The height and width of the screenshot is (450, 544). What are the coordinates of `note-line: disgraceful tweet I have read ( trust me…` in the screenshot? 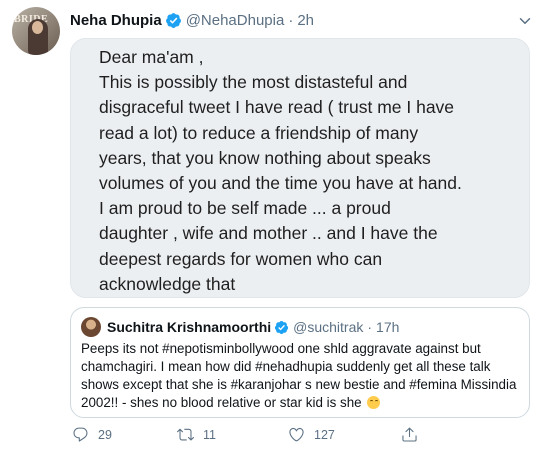 It's located at (277, 107).